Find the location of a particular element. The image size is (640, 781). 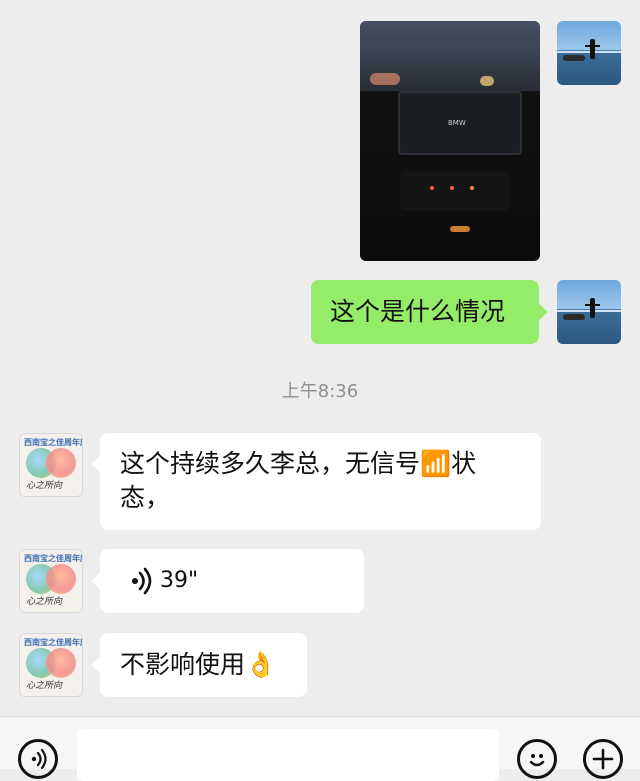

photo-screen-brand: BMW is located at coordinates (457, 123).